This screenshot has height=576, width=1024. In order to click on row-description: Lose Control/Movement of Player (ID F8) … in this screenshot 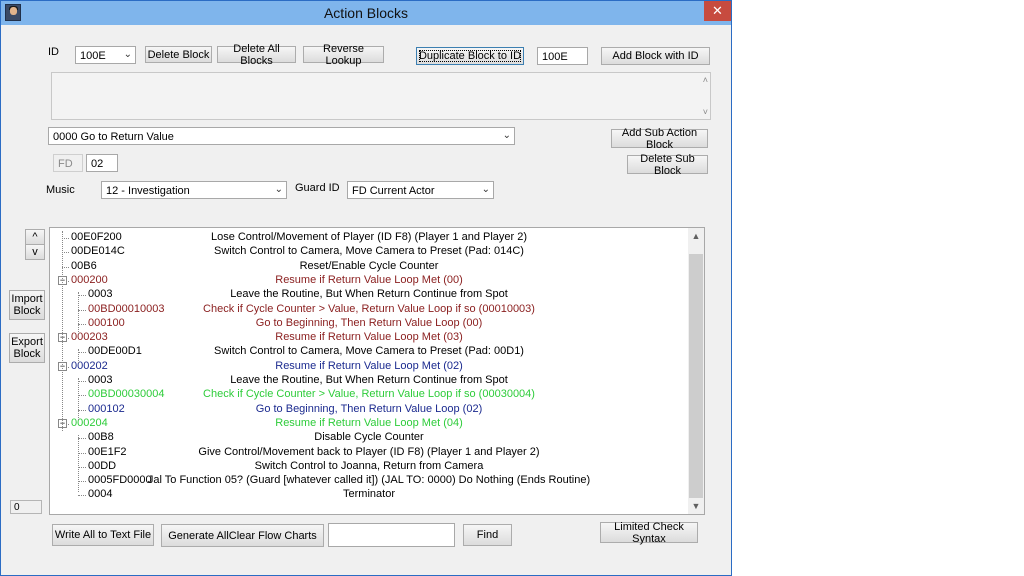, I will do `click(369, 237)`.